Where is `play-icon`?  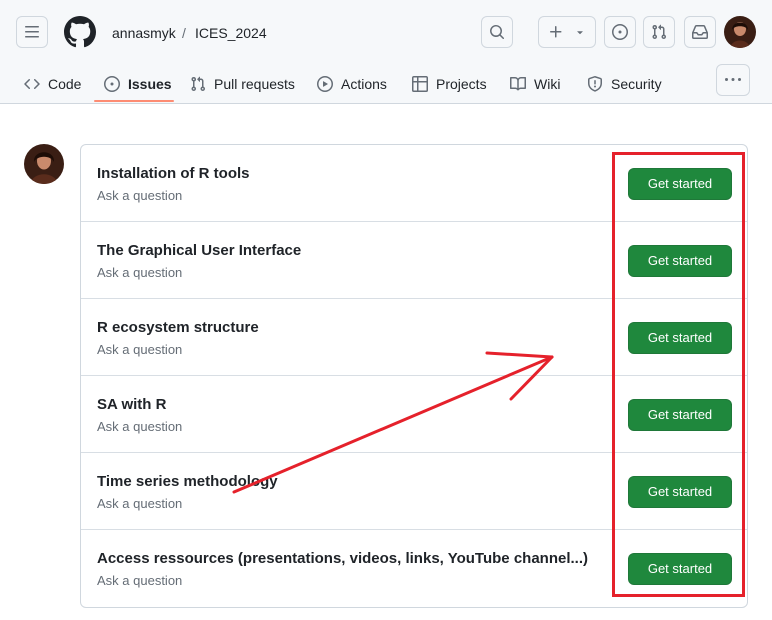
play-icon is located at coordinates (325, 84).